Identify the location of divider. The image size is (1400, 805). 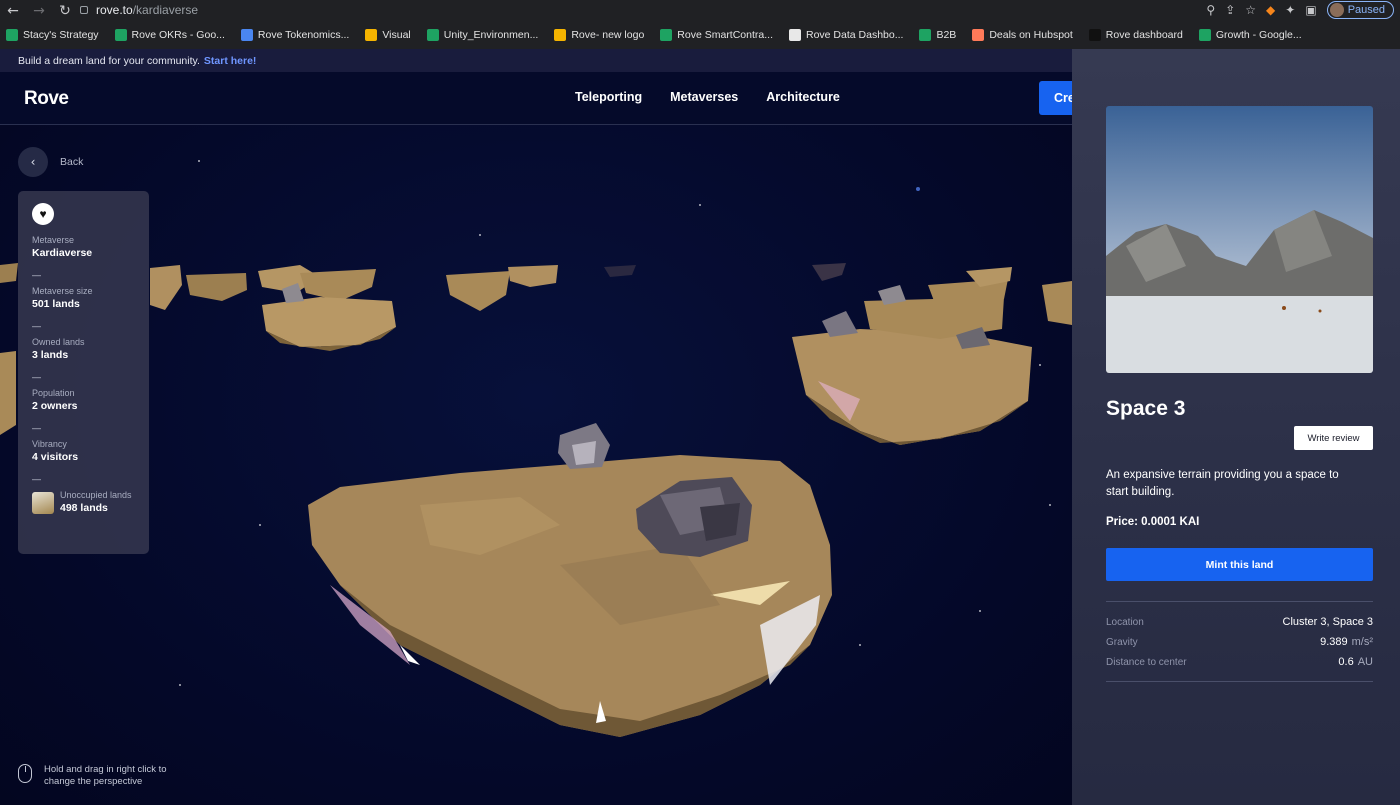
(1239, 601).